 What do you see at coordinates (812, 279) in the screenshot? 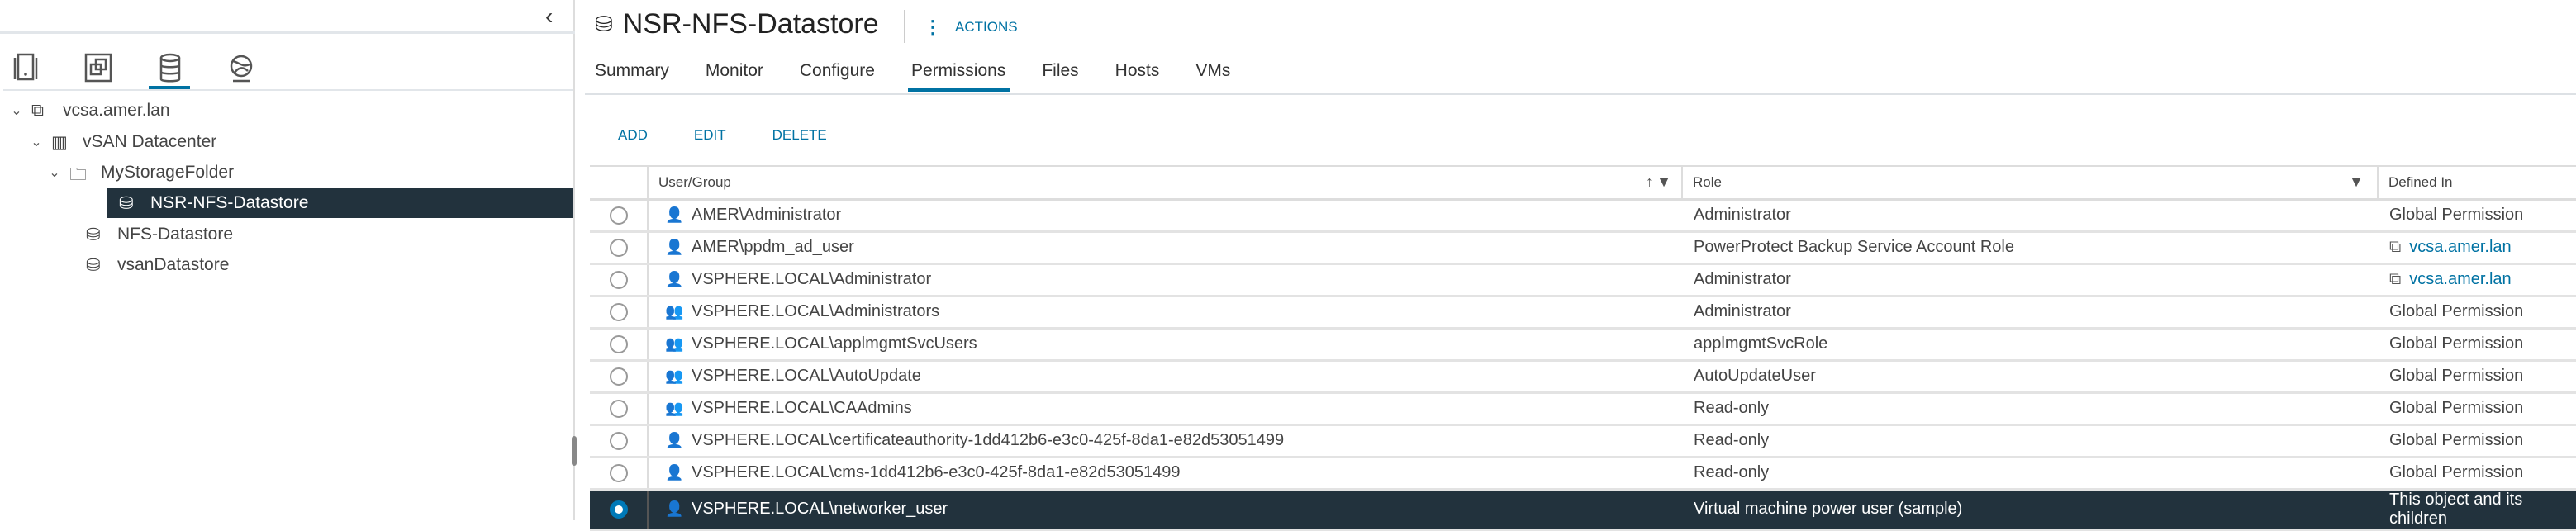
I see `user-name: VSPHERE.LOCAL\Administrator` at bounding box center [812, 279].